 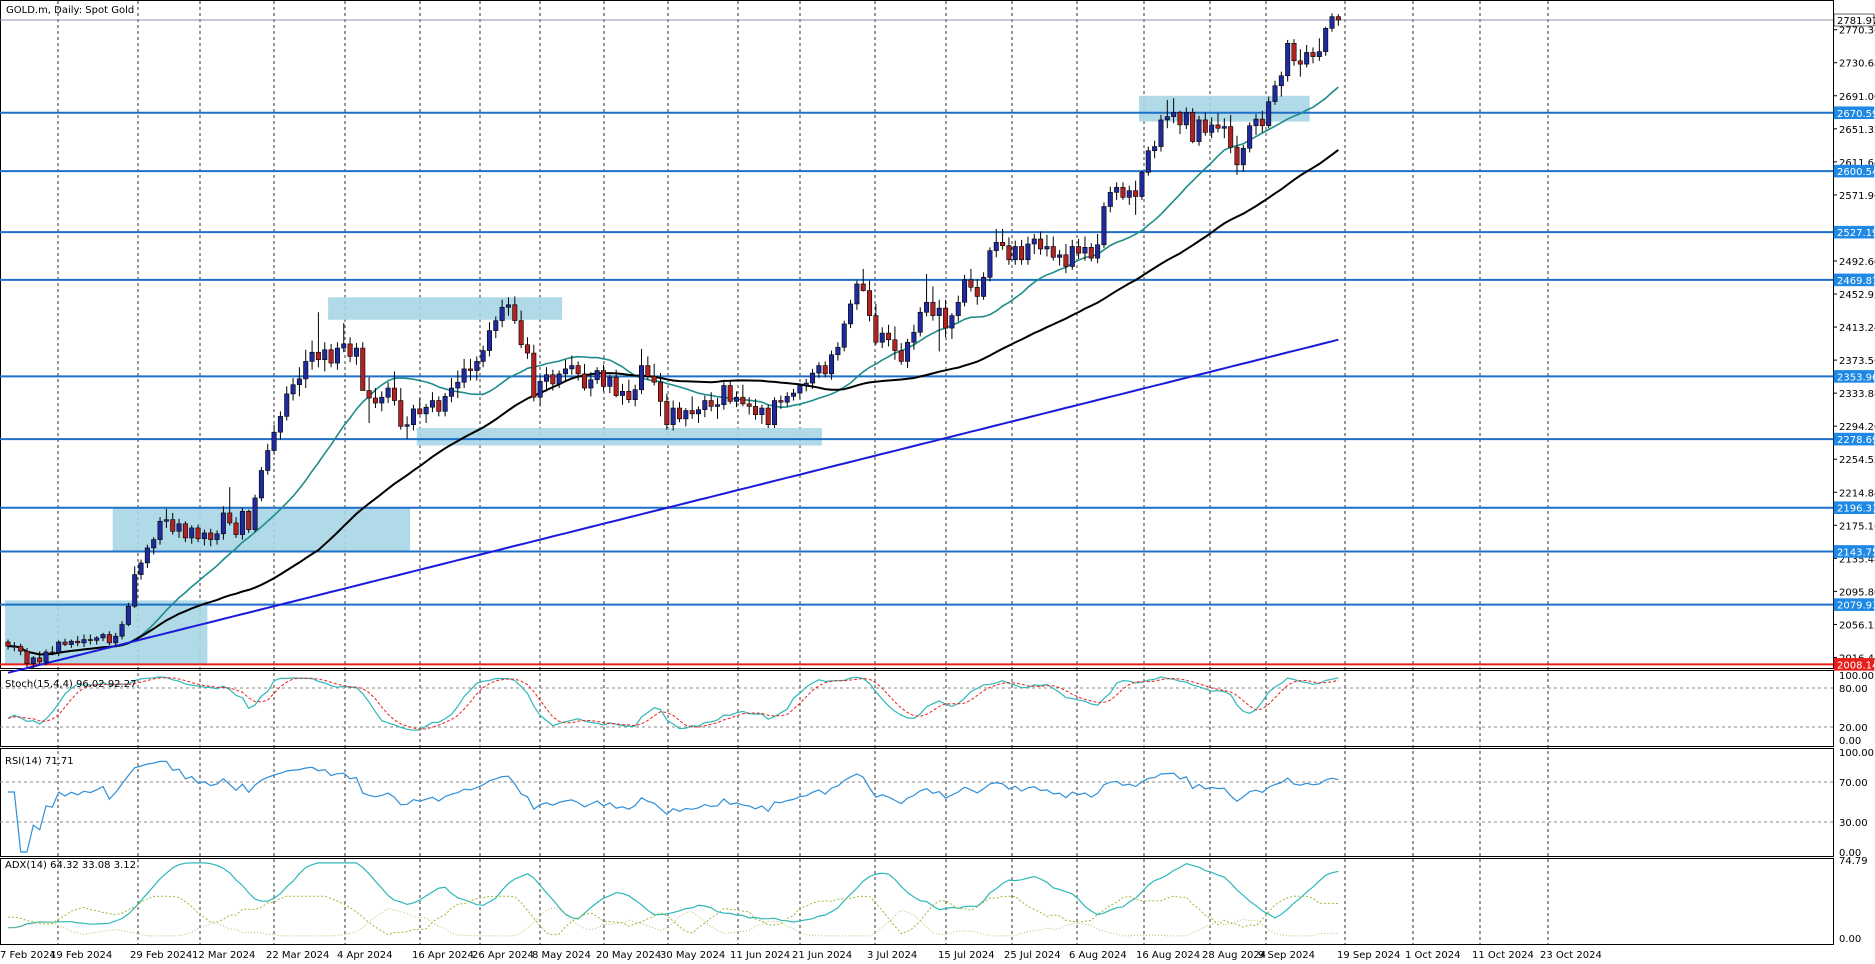 I want to click on rsi-axis-label: 100.00, so click(x=1856, y=753).